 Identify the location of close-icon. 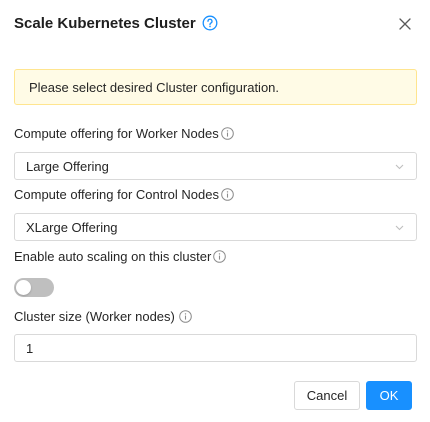
(405, 24).